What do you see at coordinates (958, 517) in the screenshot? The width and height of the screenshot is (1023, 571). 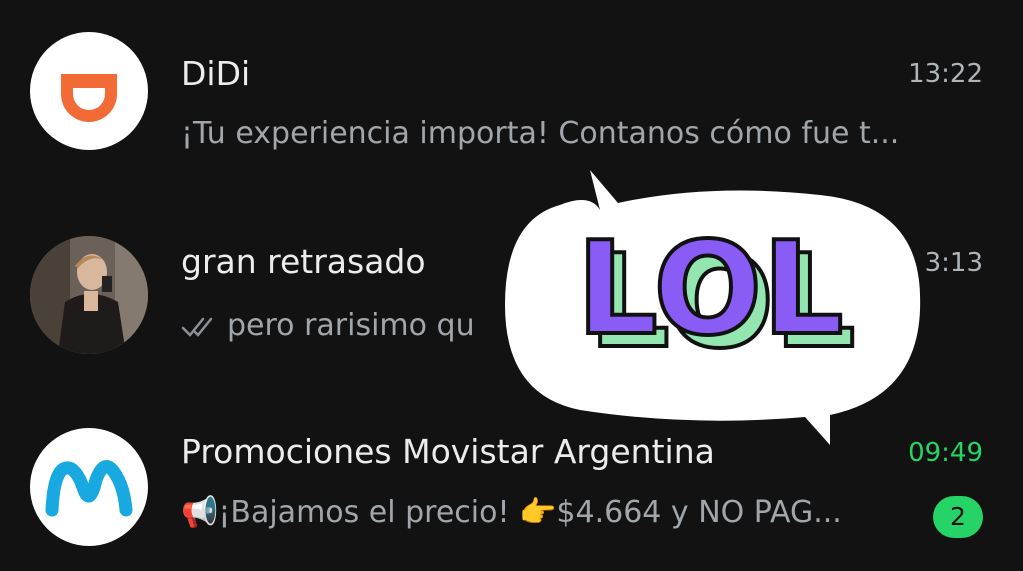 I see `unread-badge: 2` at bounding box center [958, 517].